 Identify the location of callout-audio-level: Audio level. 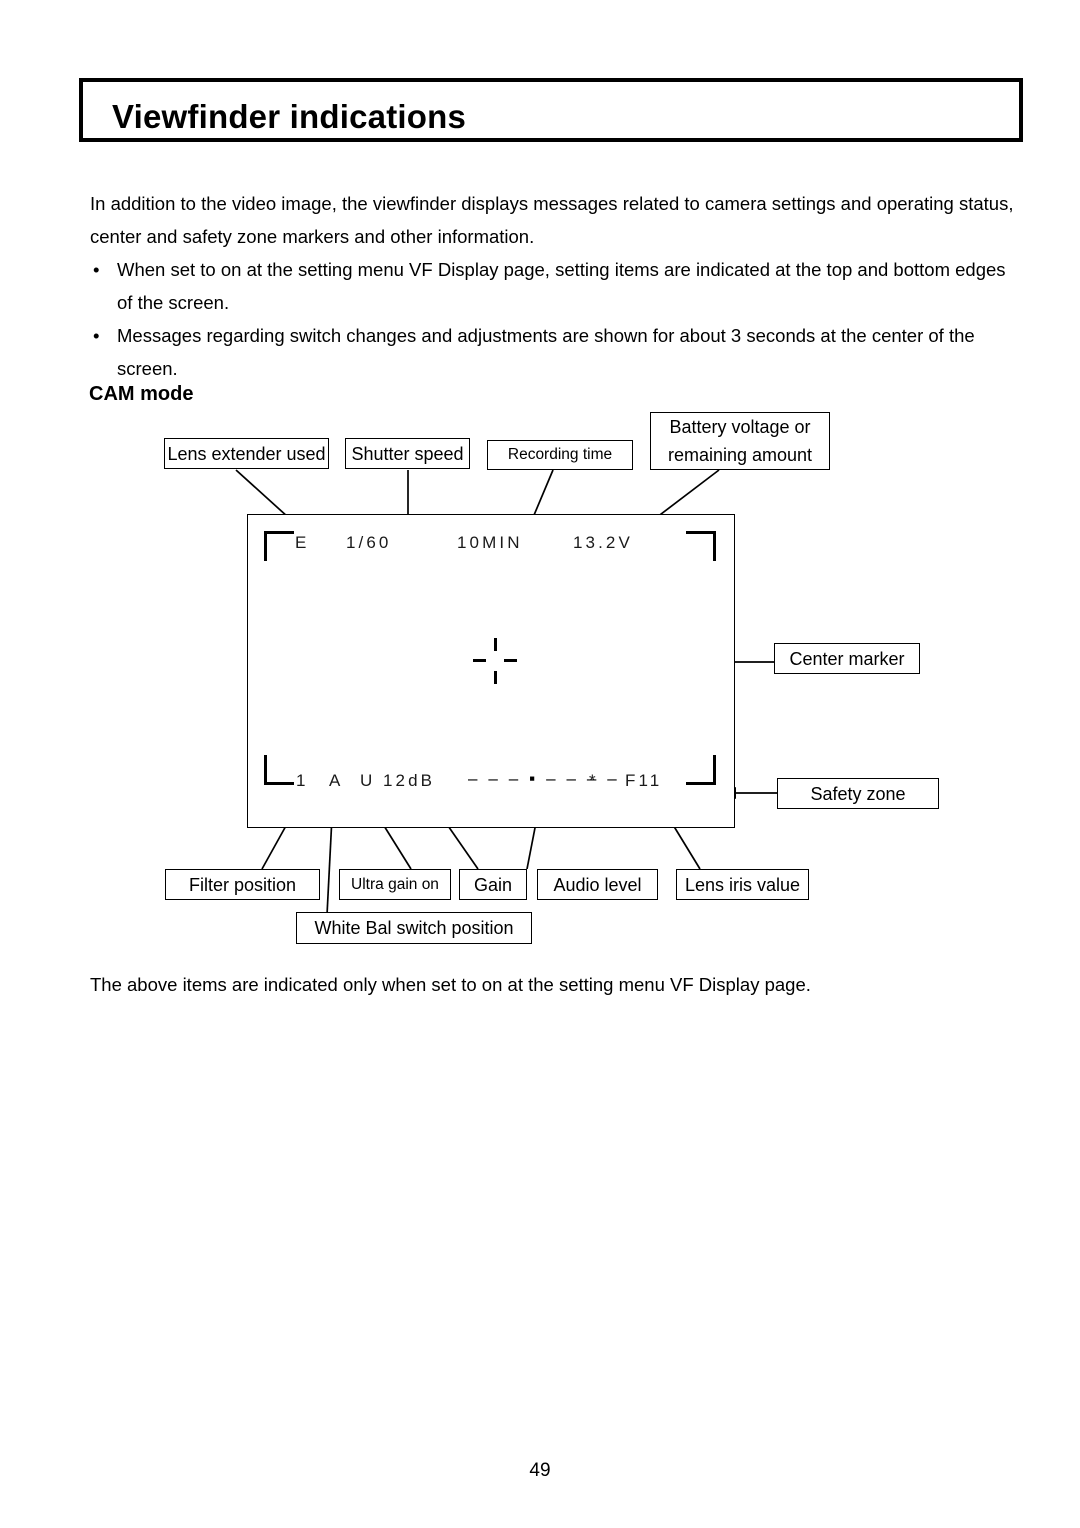
(597, 884).